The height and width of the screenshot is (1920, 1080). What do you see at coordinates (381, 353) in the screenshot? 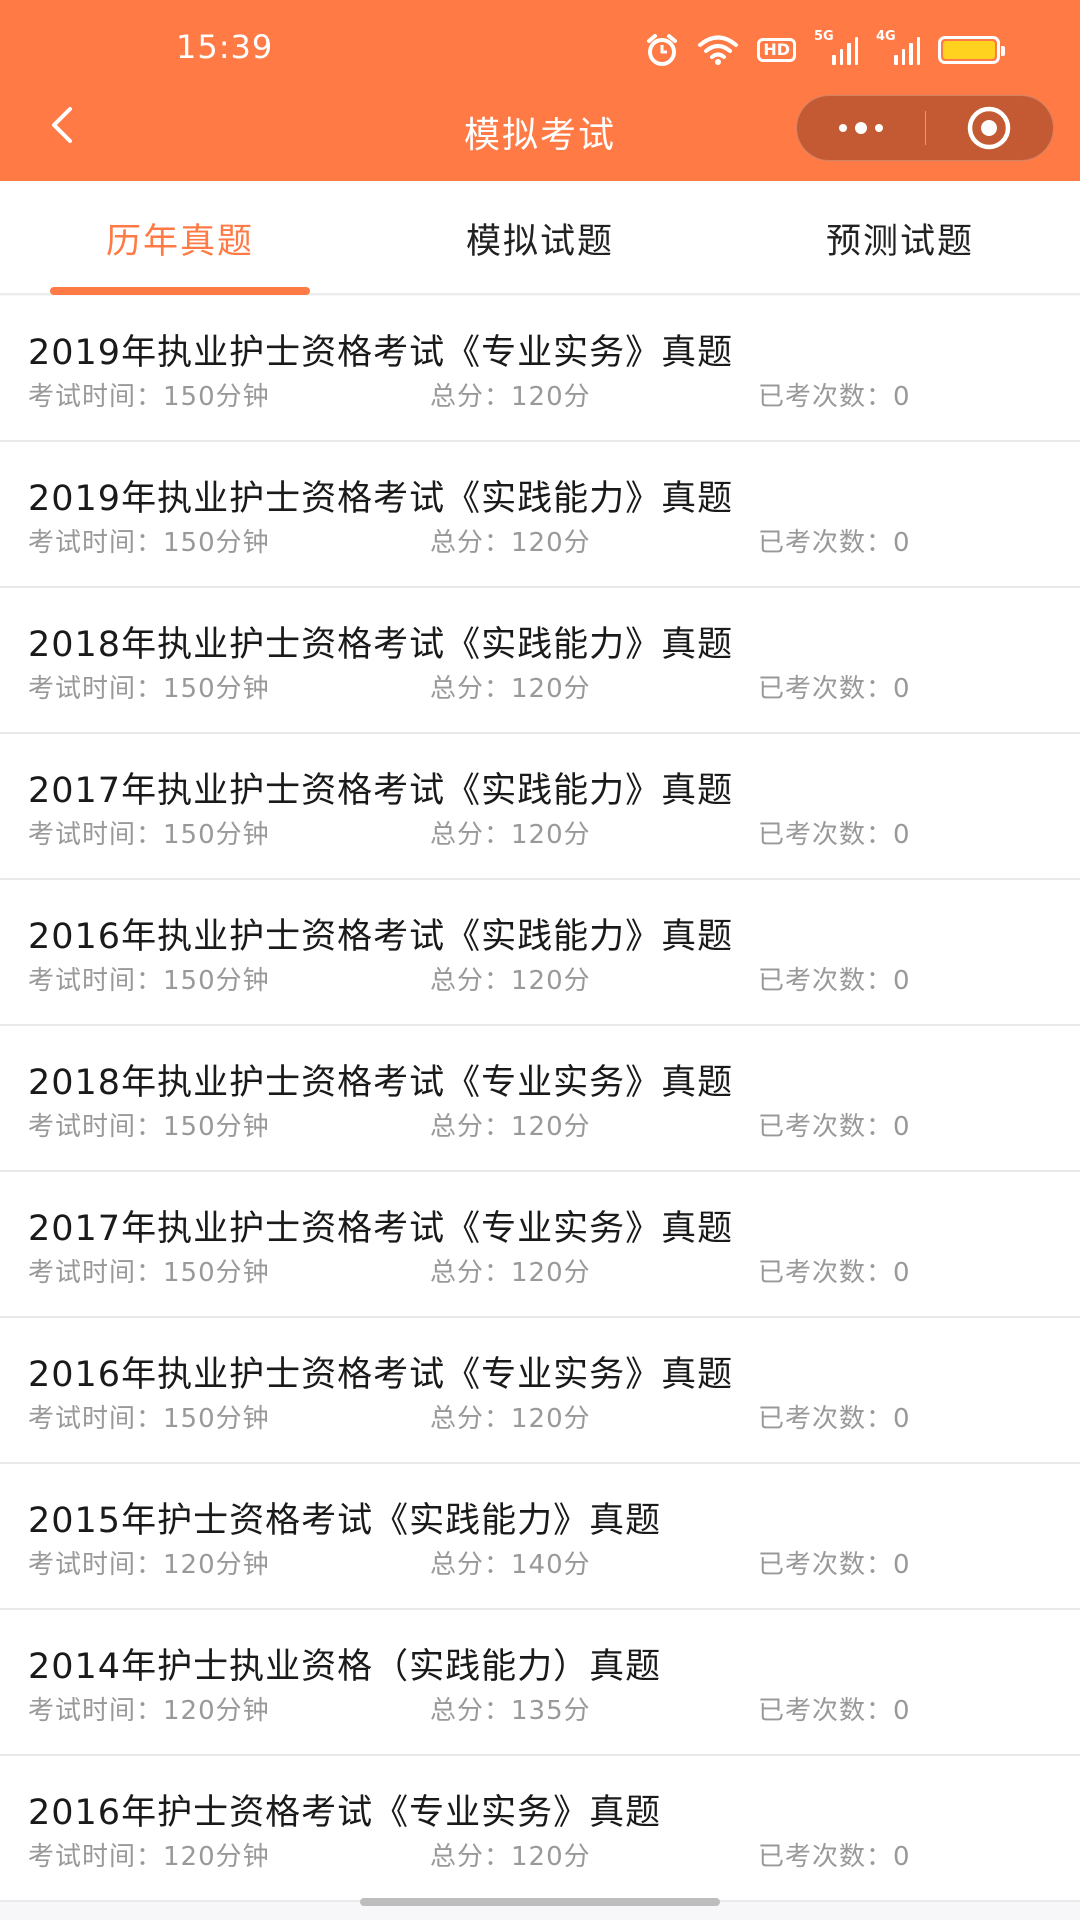
I see `exam-title: 2019年执业护士资格考试《专业实务》真题` at bounding box center [381, 353].